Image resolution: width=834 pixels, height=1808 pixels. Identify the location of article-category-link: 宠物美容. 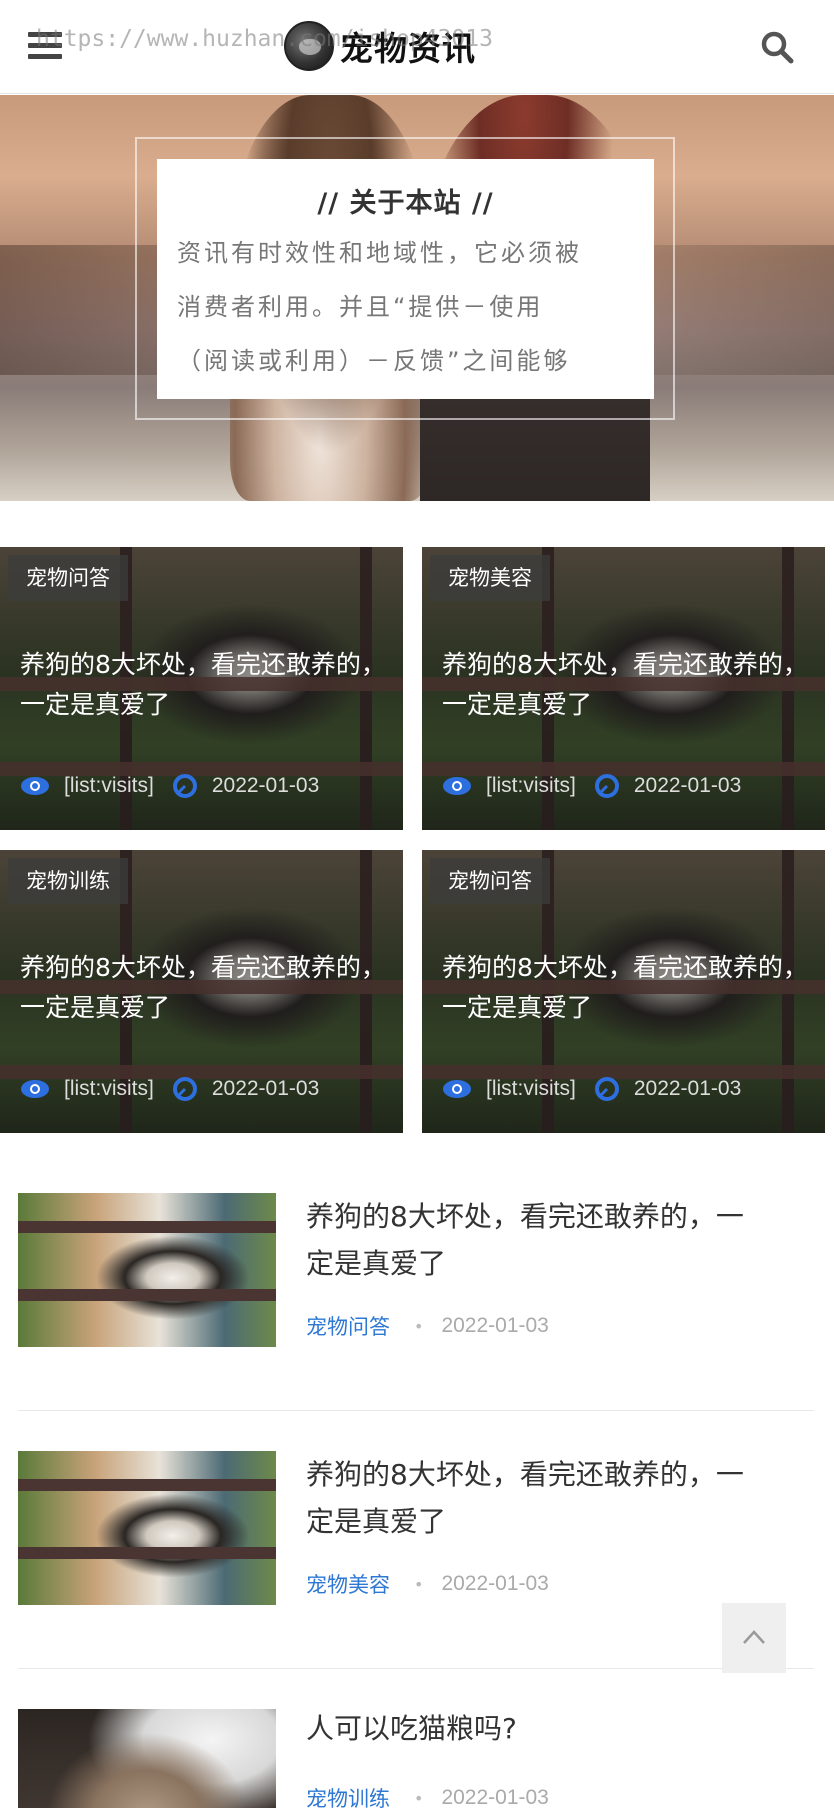
(348, 1584).